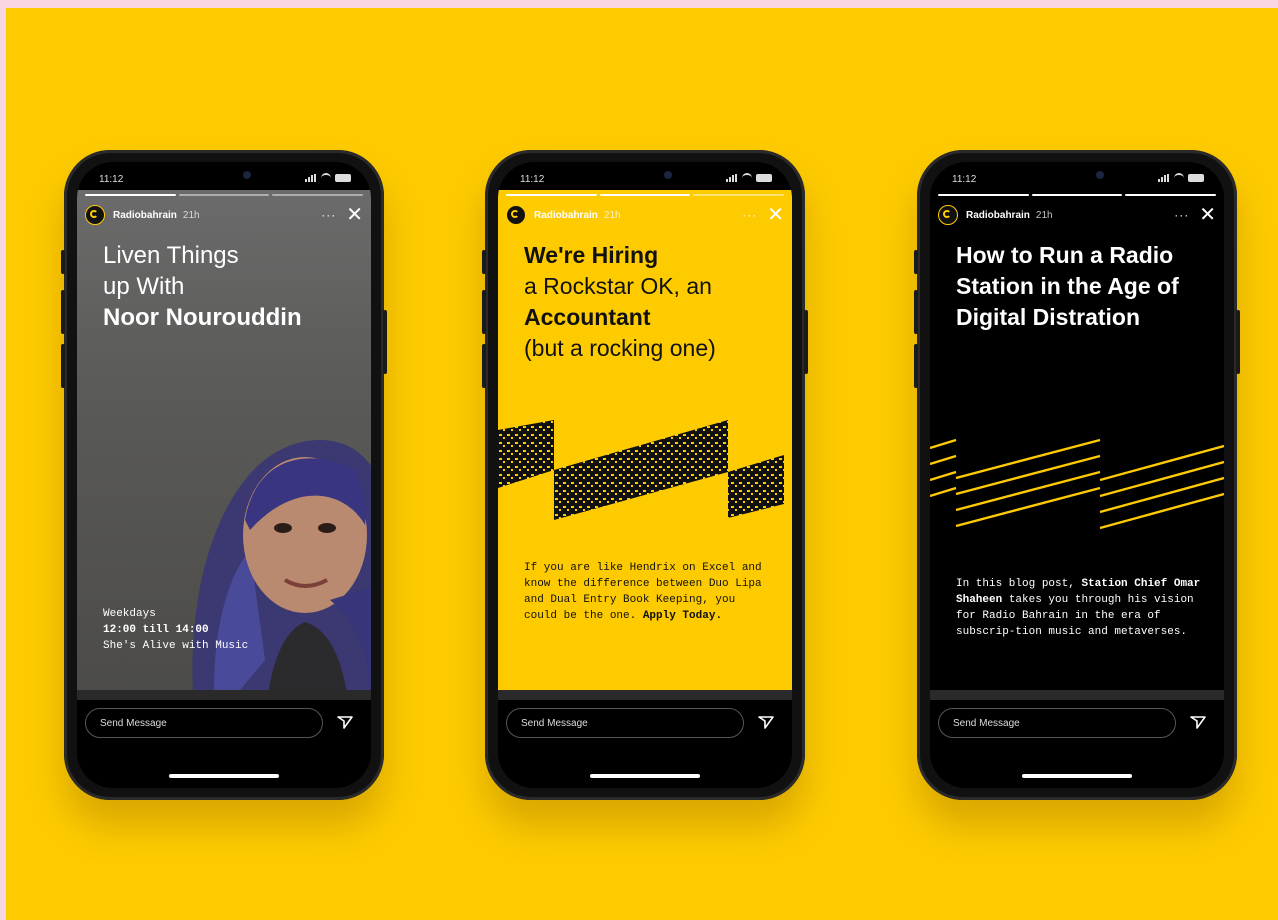 This screenshot has width=1278, height=920. What do you see at coordinates (1015, 584) in the screenshot?
I see `body-text-1: In this blog post,` at bounding box center [1015, 584].